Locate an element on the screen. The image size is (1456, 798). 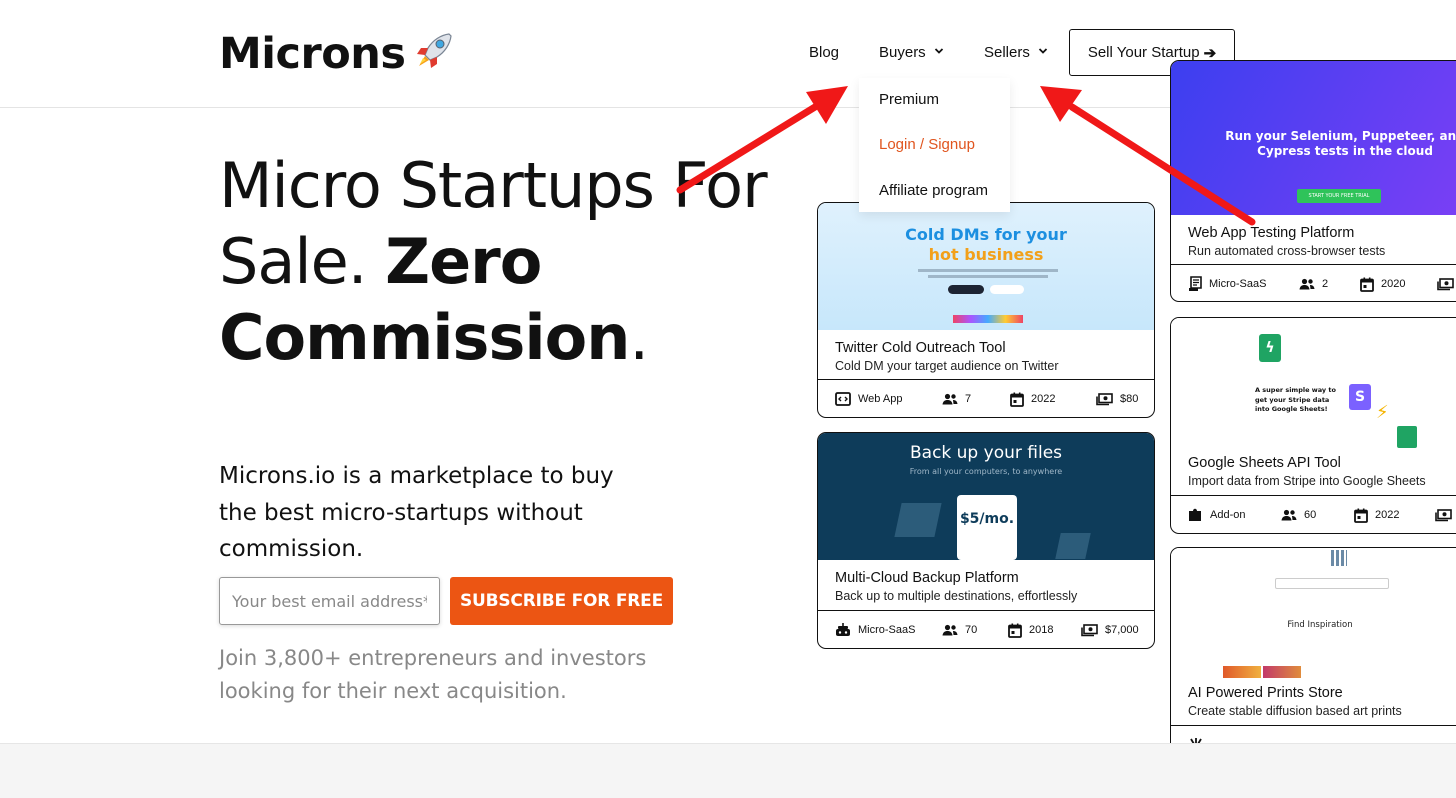
arrow-right-icon: ➔ is located at coordinates (1210, 53).